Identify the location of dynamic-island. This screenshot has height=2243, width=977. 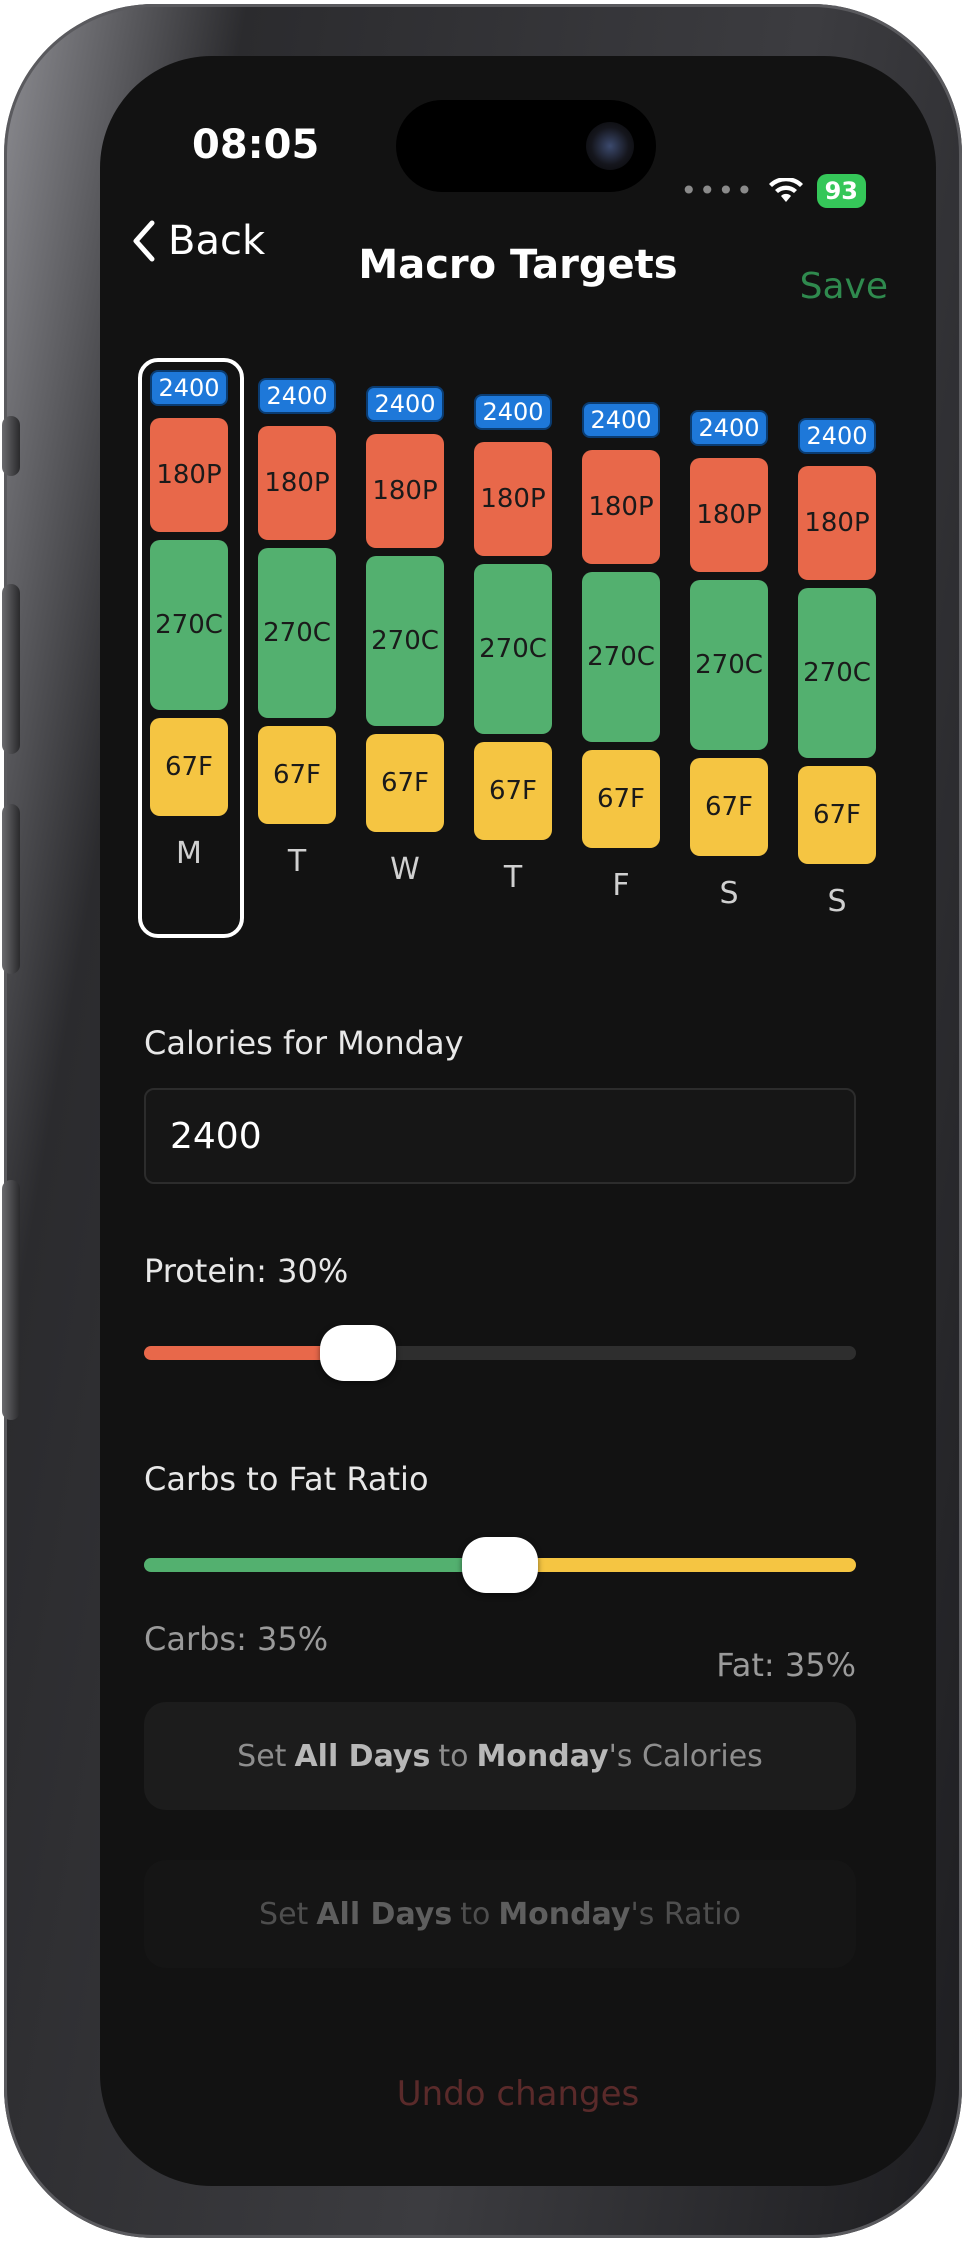
(526, 146).